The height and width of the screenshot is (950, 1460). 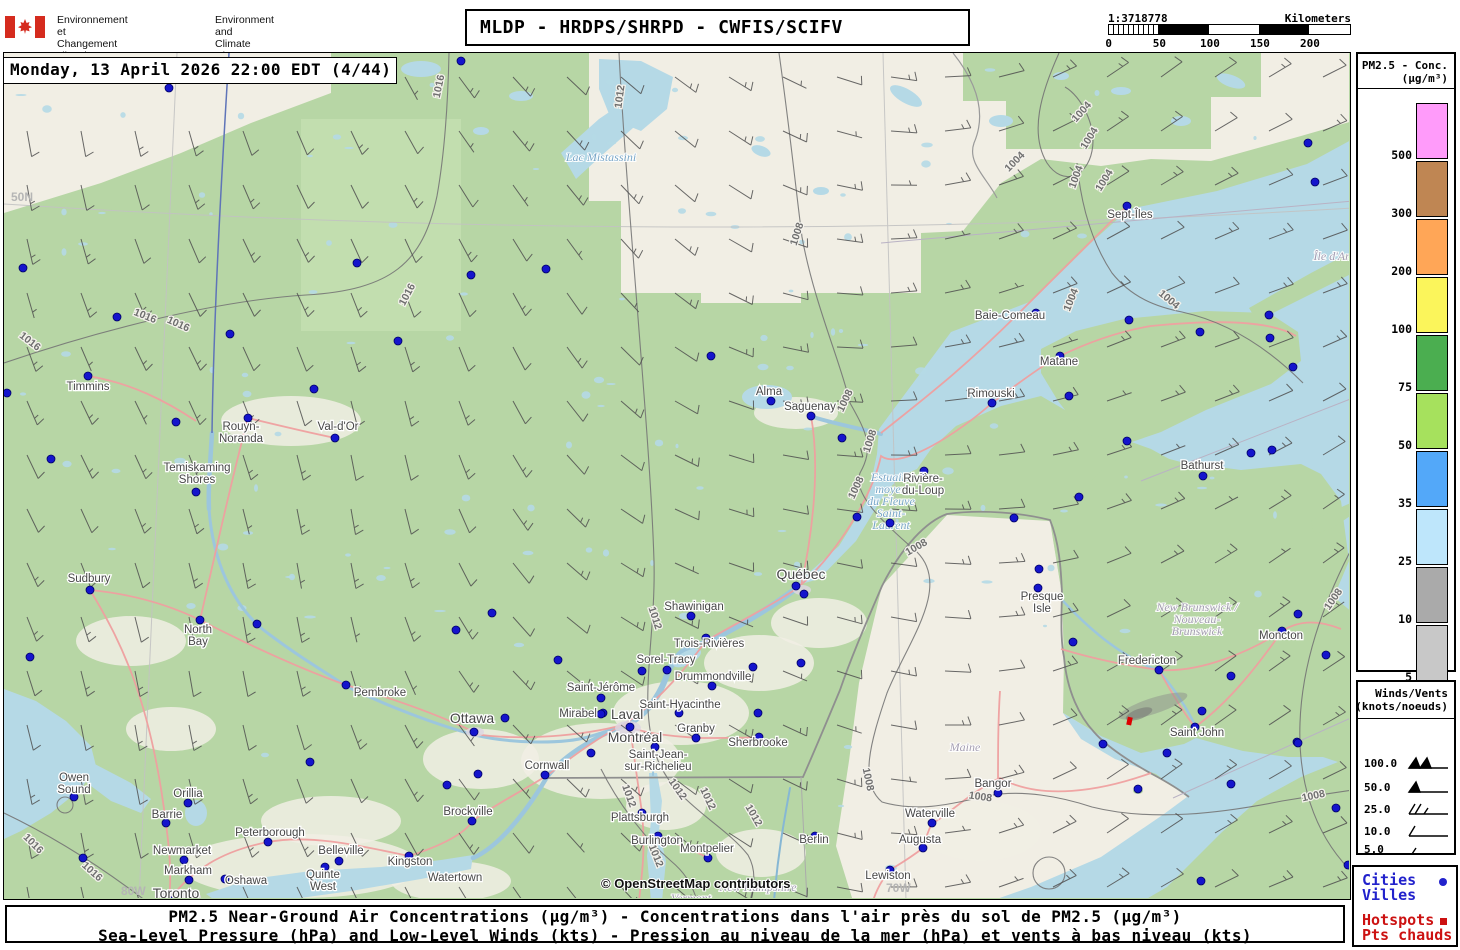 I want to click on svg-text: Ottawa, so click(x=472, y=718).